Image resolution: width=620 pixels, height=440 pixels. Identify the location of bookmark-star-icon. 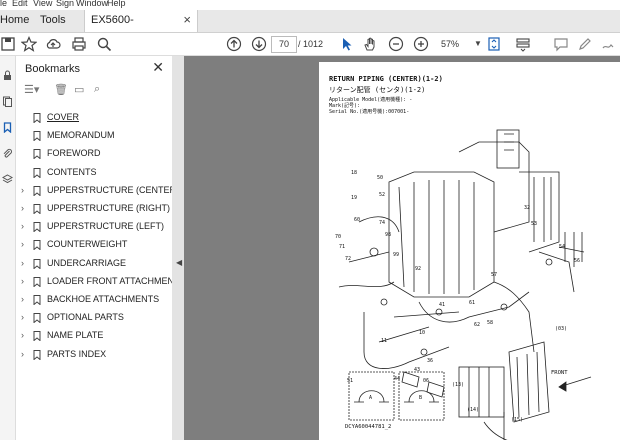
(29, 44).